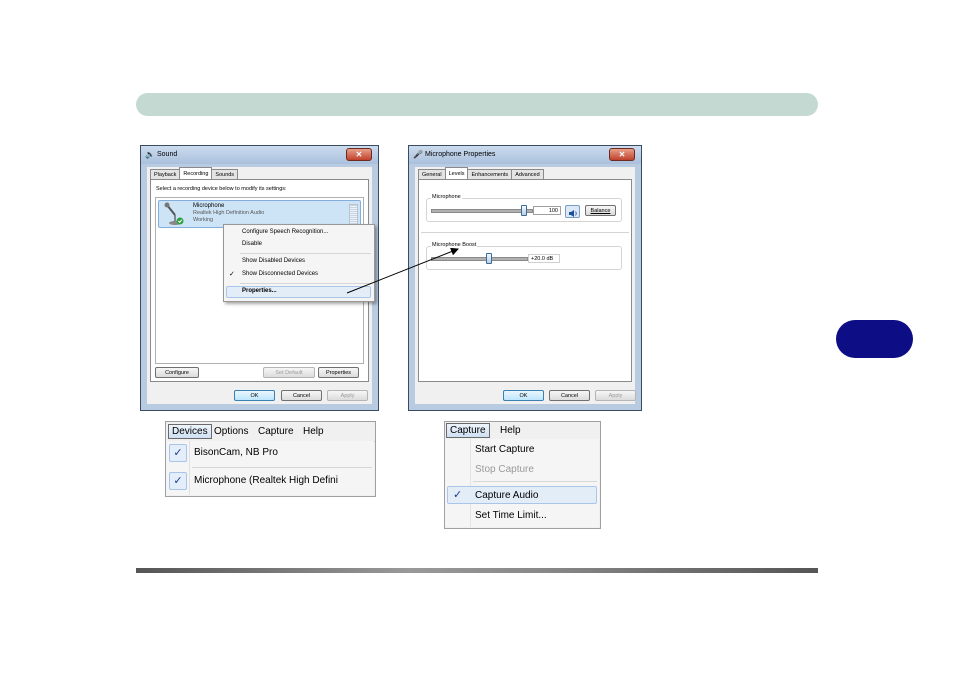  Describe the element at coordinates (446, 197) in the screenshot. I see `microphone-label: Microphone` at that location.